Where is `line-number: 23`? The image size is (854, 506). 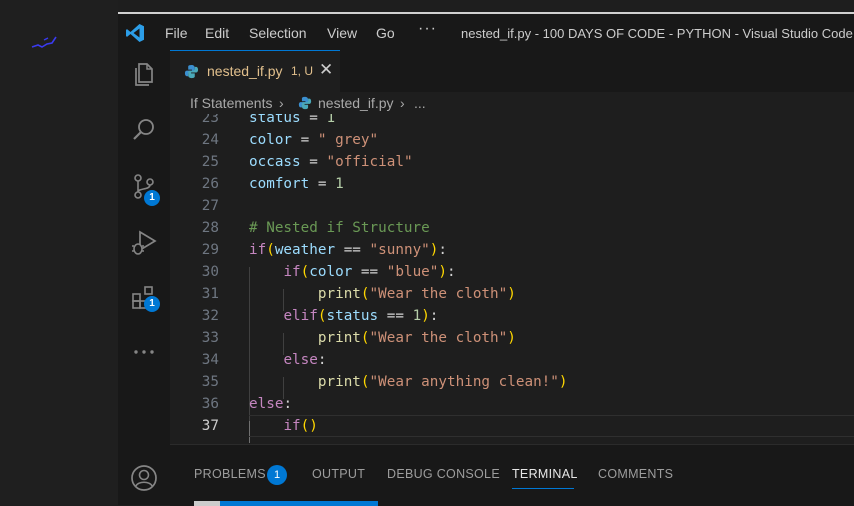
line-number: 23 is located at coordinates (210, 120).